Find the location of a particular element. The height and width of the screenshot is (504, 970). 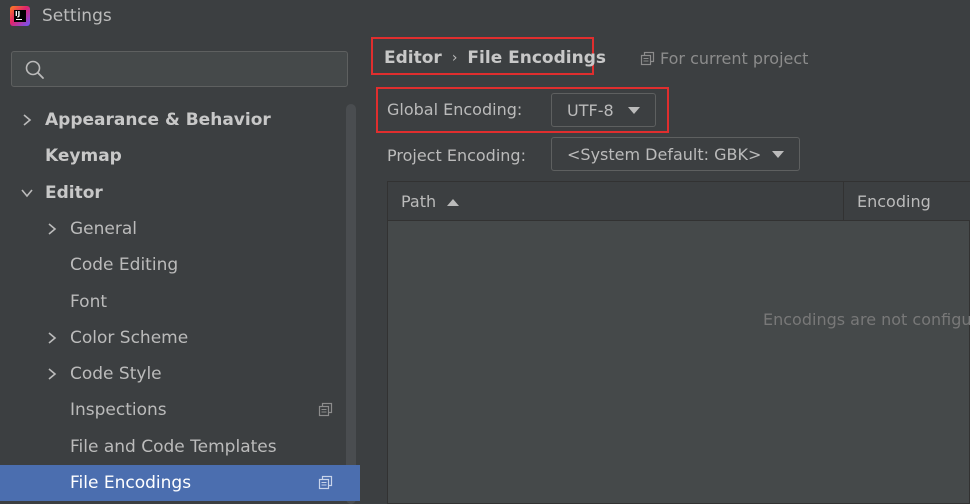

global-encoding-label: Global Encoding: is located at coordinates (455, 109).